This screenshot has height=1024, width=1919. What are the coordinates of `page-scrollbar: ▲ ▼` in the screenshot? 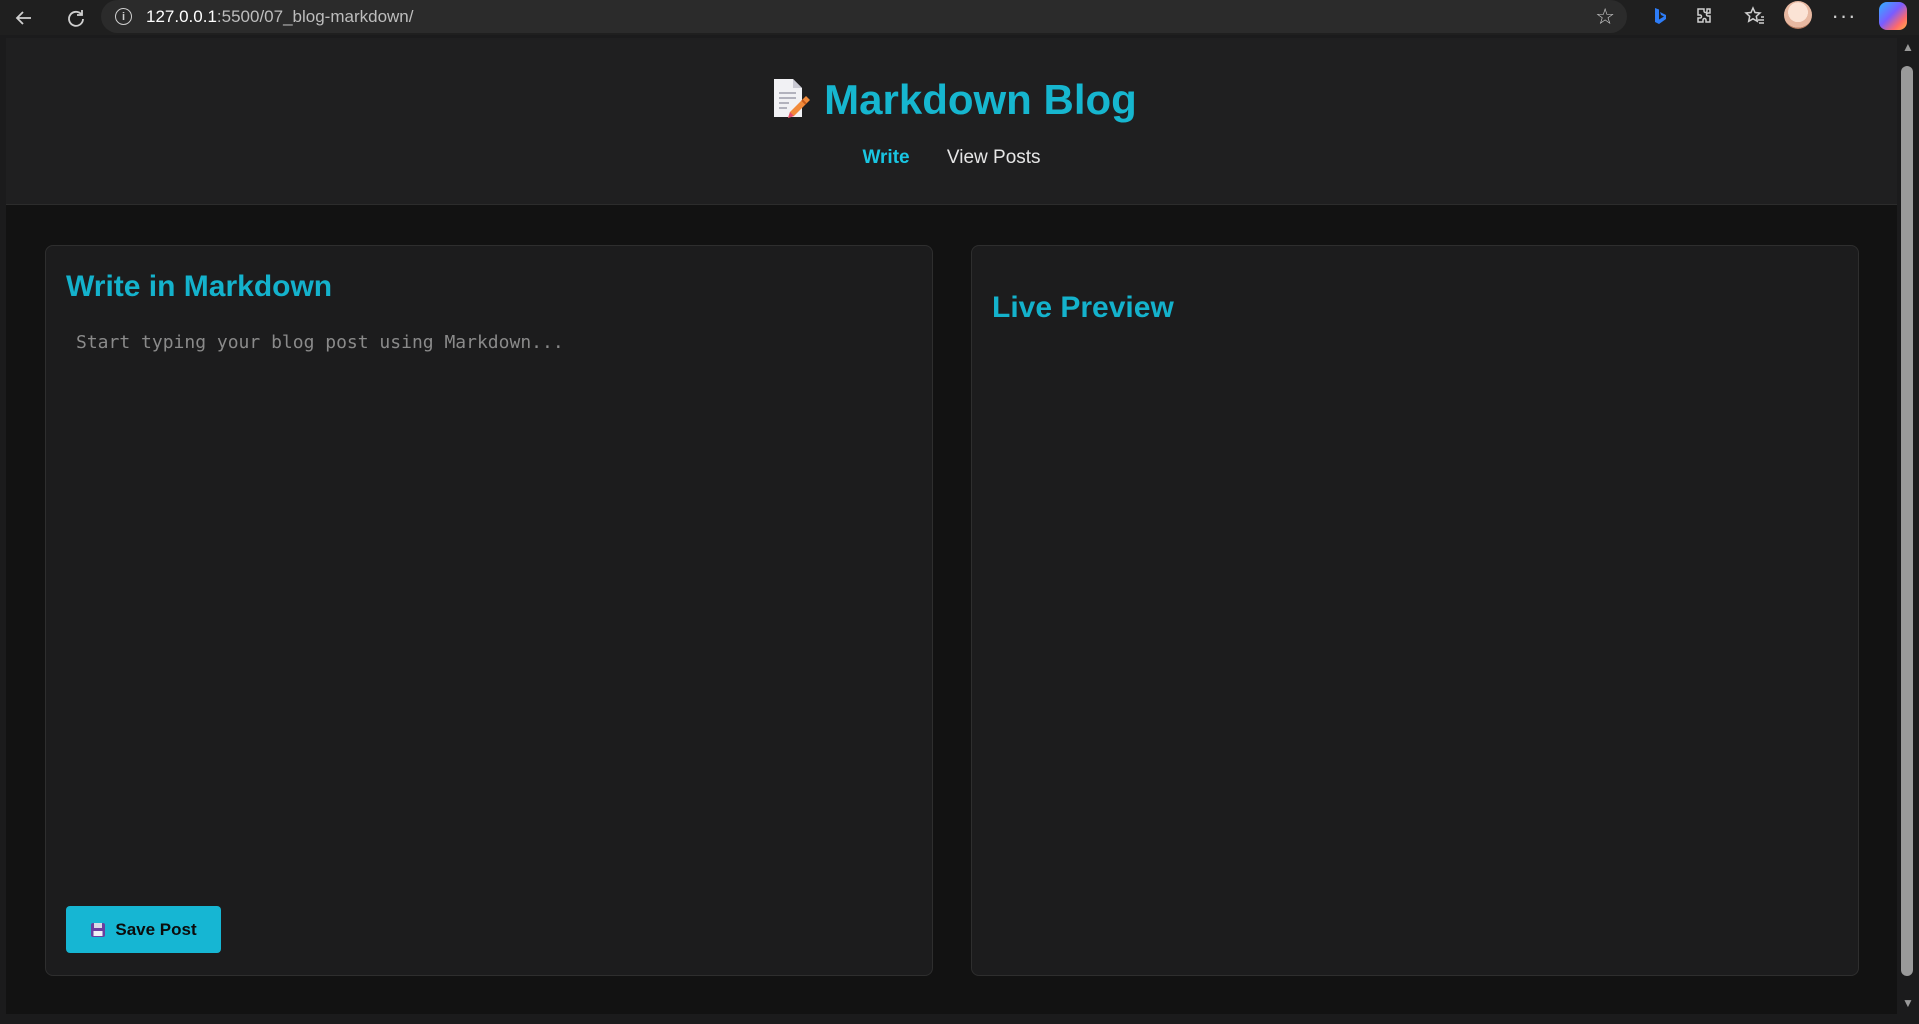 It's located at (1908, 526).